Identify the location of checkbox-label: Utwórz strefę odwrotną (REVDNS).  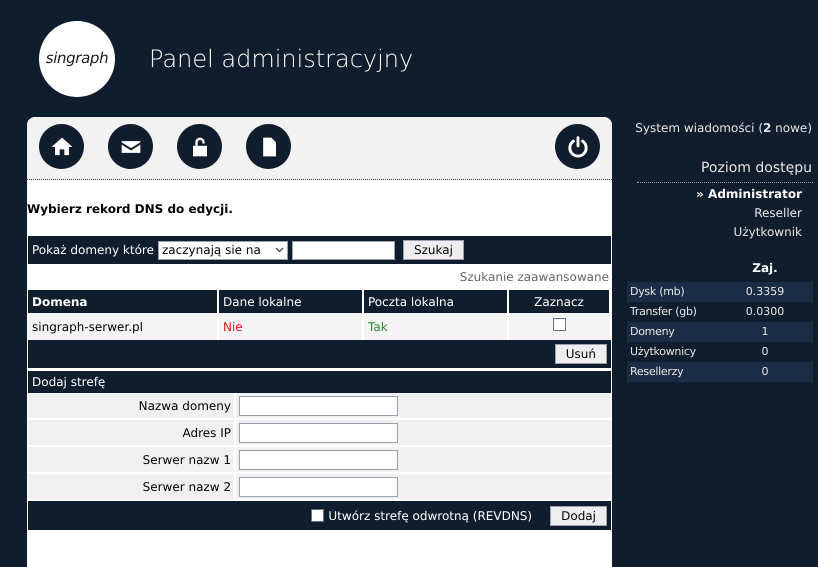
(430, 516).